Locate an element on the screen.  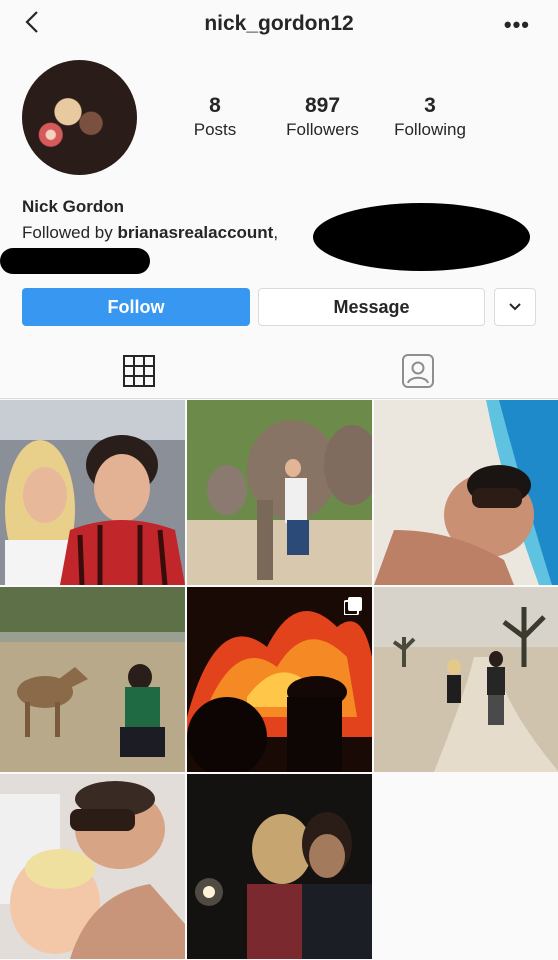
top-bar: nick_gordon12 ••• is located at coordinates (279, 24).